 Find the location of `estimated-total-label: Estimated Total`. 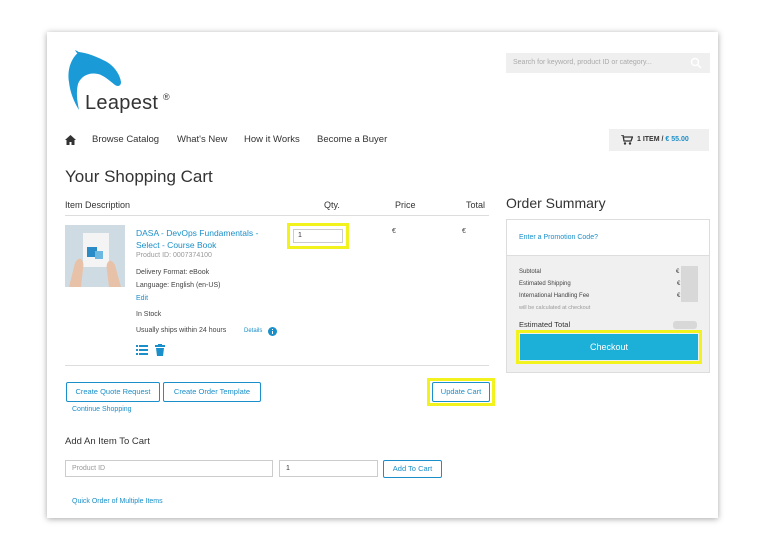

estimated-total-label: Estimated Total is located at coordinates (545, 324).